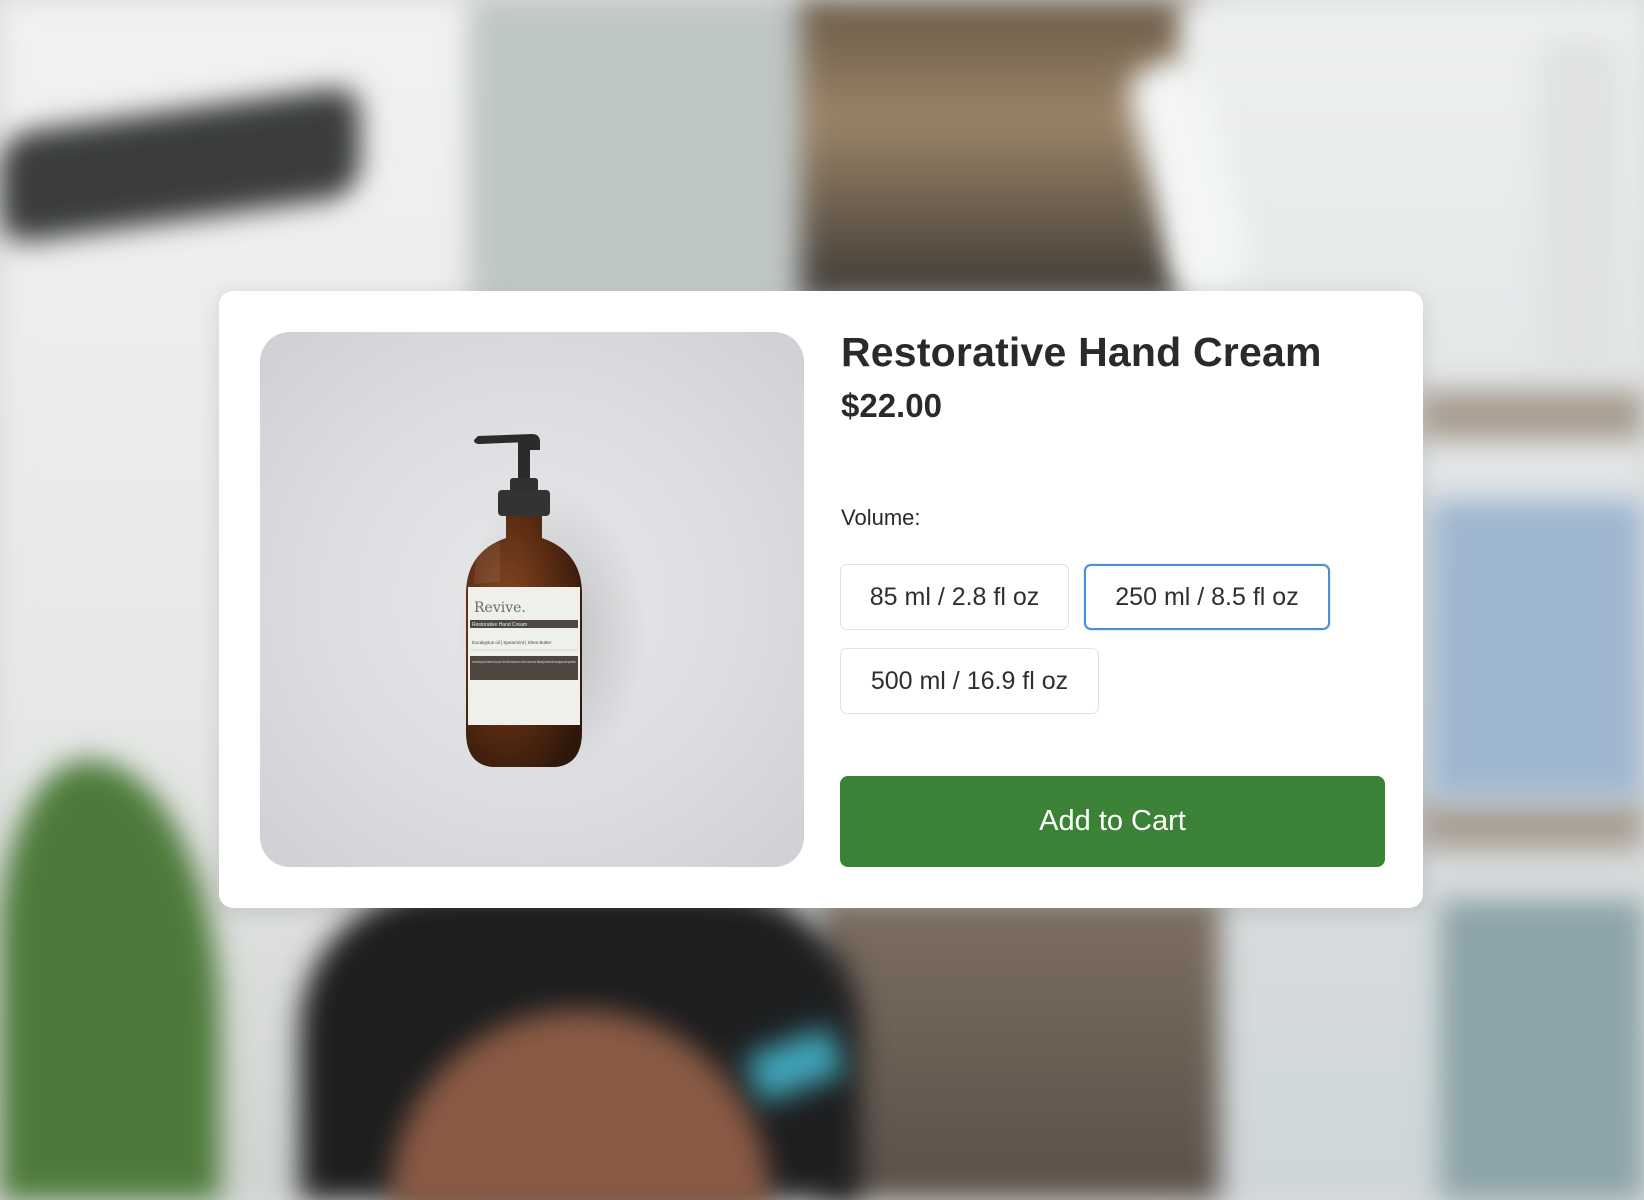 The image size is (1644, 1200). I want to click on volume-option-500ml: 500 ml / 16.9 fl oz, so click(969, 681).